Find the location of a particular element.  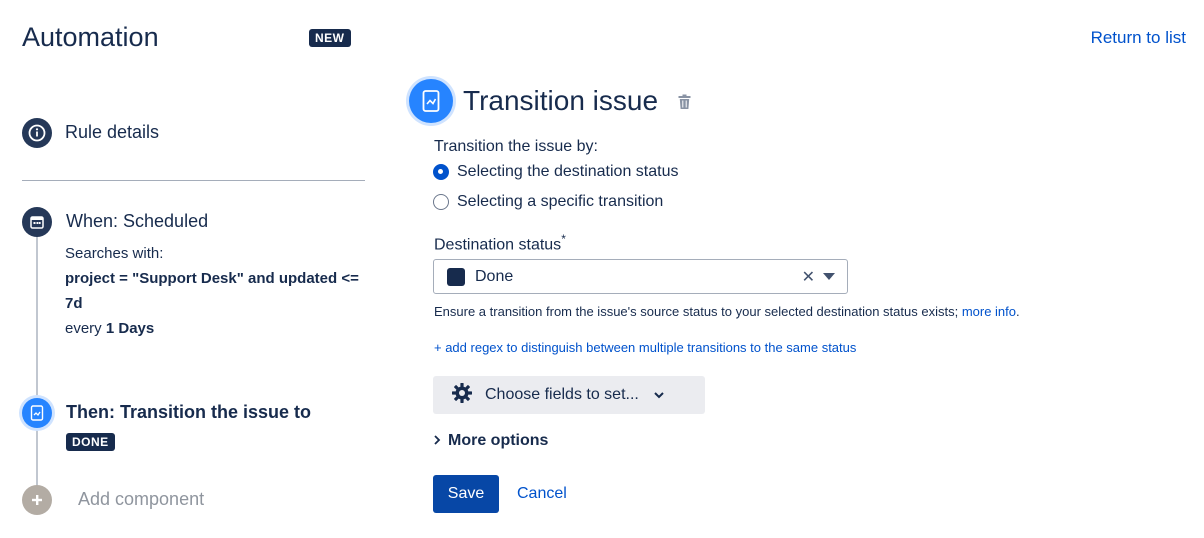

destination-status-label: Destination status* is located at coordinates (500, 243).